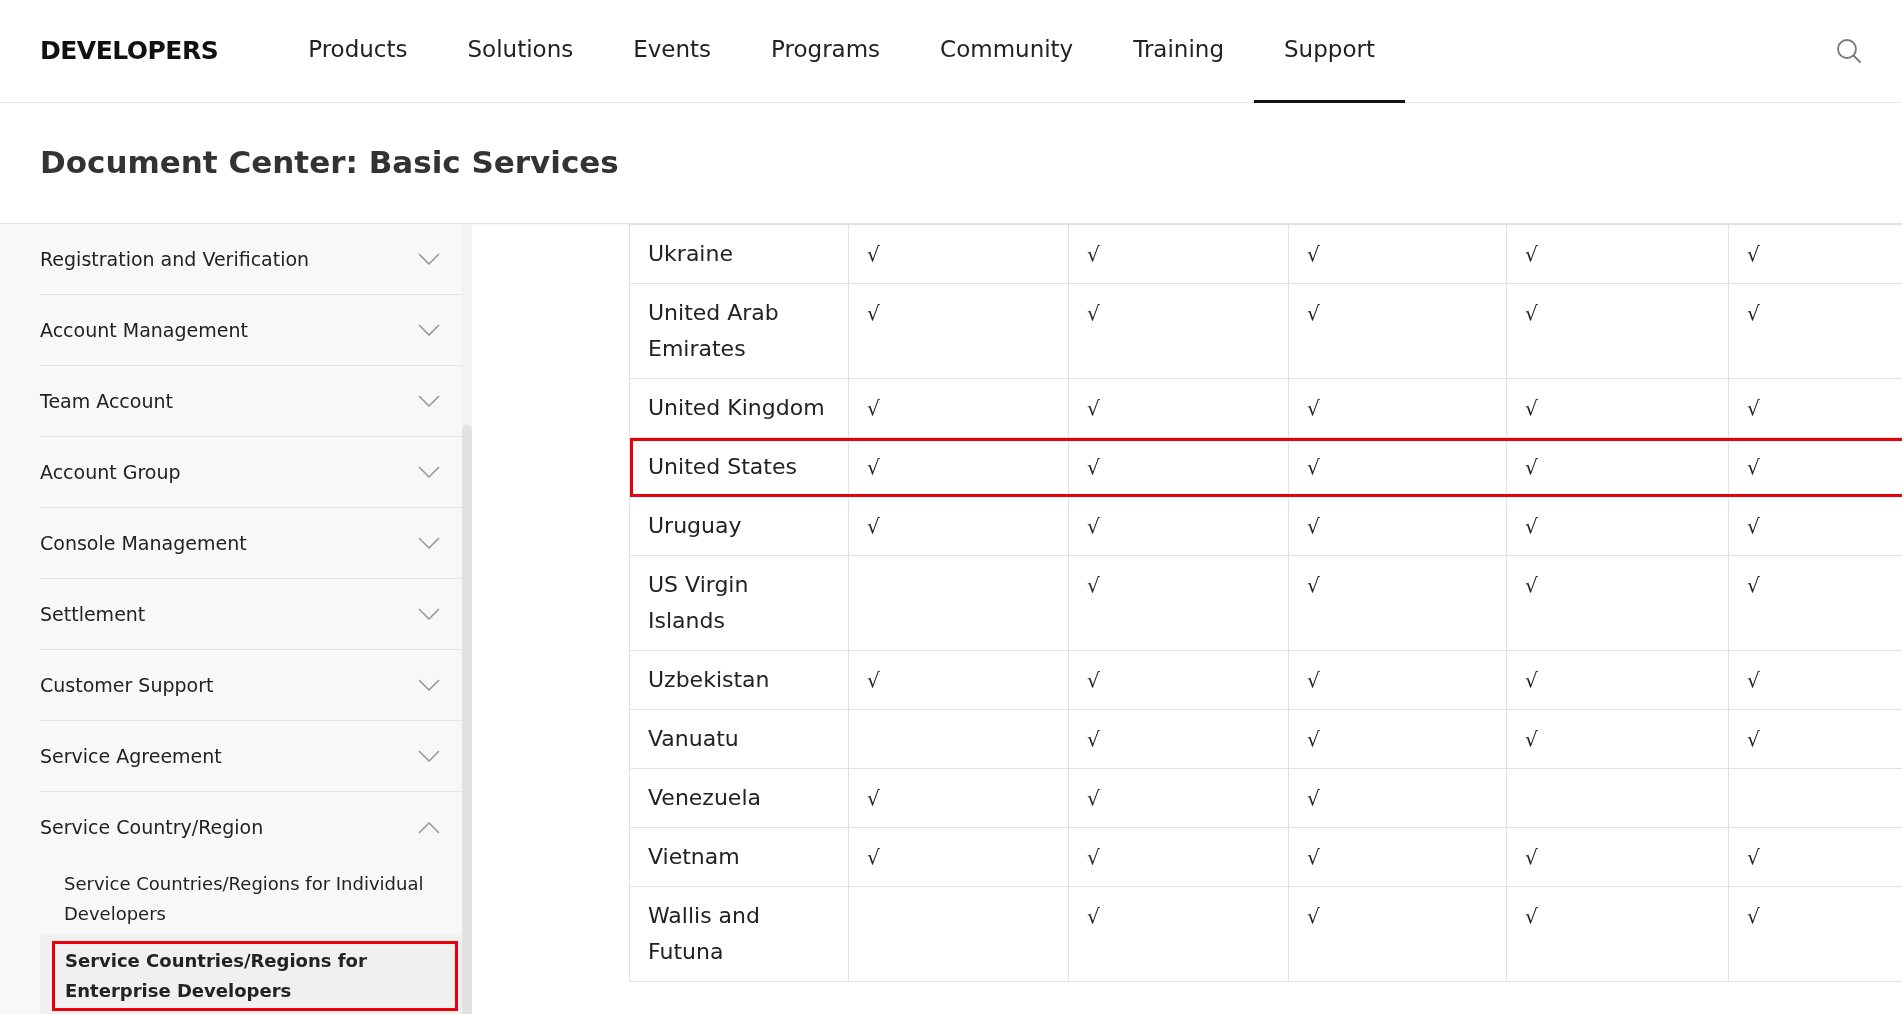 This screenshot has height=1015, width=1902. What do you see at coordinates (739, 331) in the screenshot?
I see `country-cell: United Arab Emirates` at bounding box center [739, 331].